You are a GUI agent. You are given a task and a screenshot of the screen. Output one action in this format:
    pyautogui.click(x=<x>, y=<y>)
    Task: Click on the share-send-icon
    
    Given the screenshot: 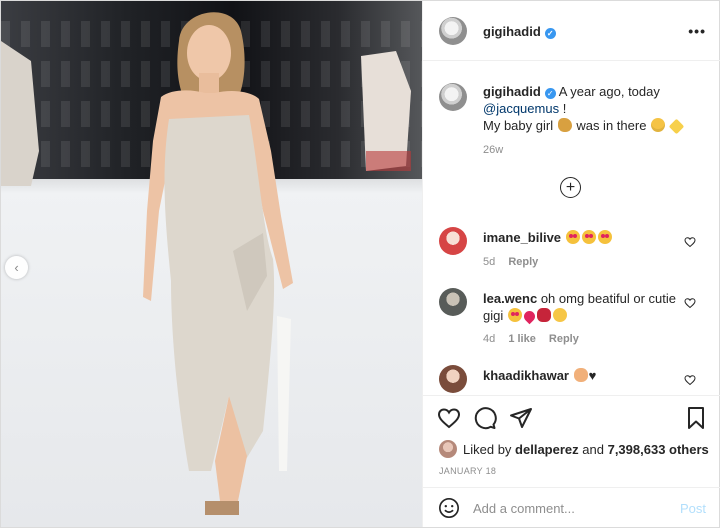 What is the action you would take?
    pyautogui.click(x=521, y=418)
    